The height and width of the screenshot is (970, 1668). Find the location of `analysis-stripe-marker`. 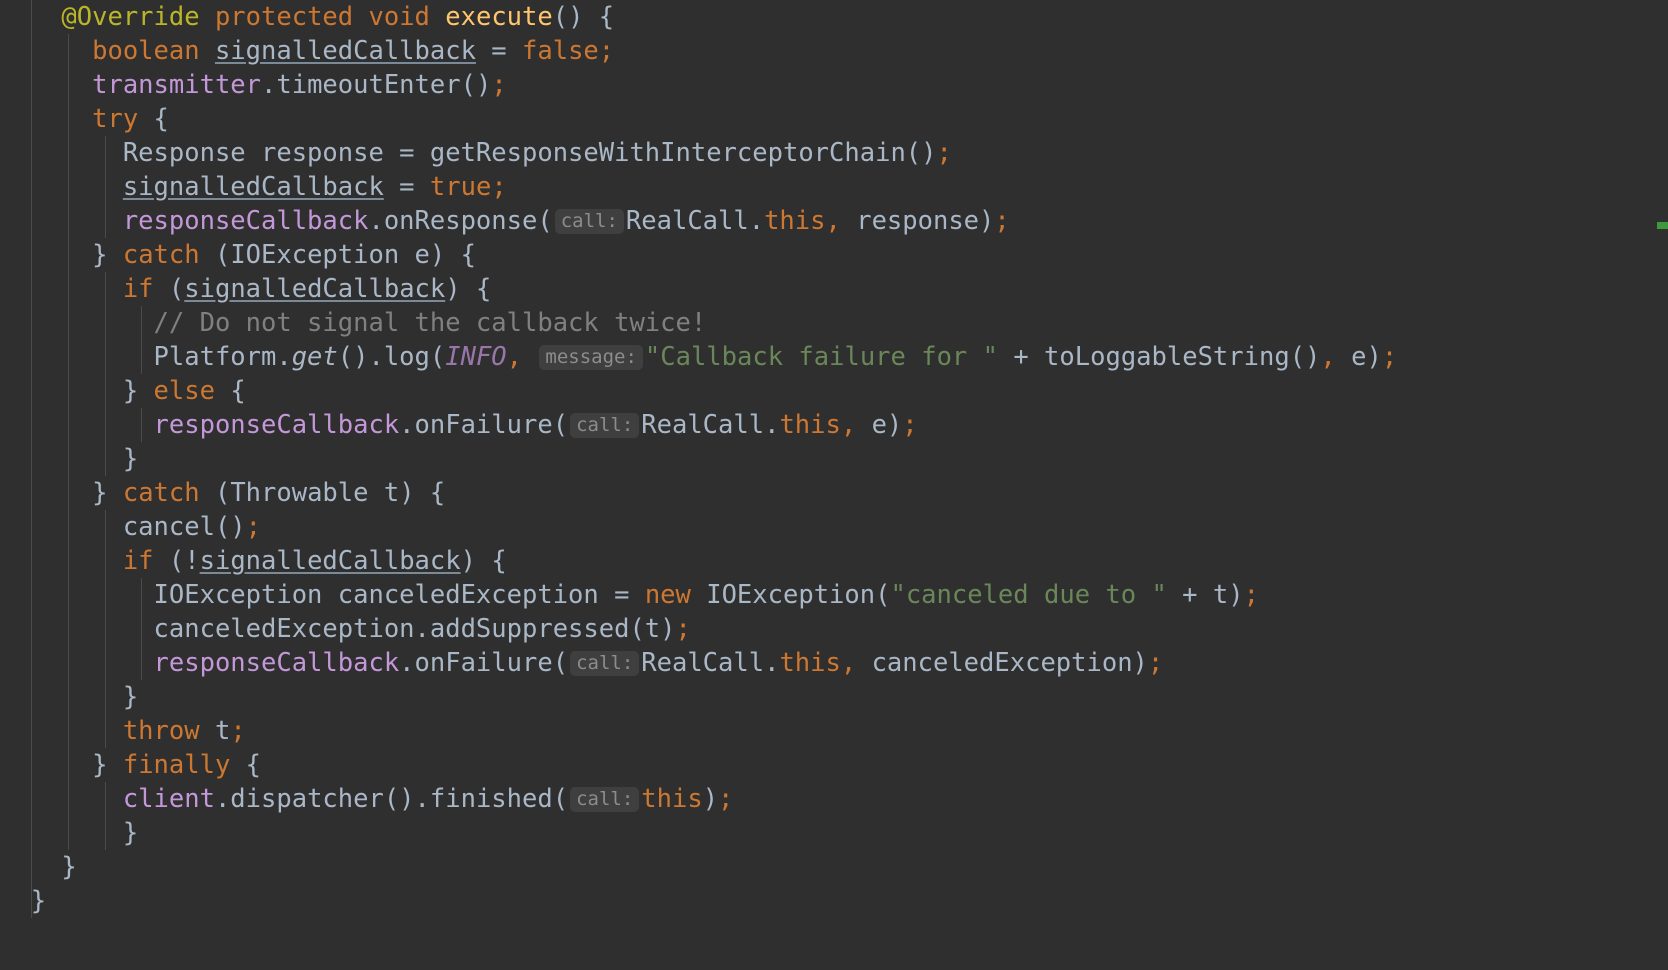

analysis-stripe-marker is located at coordinates (1662, 225).